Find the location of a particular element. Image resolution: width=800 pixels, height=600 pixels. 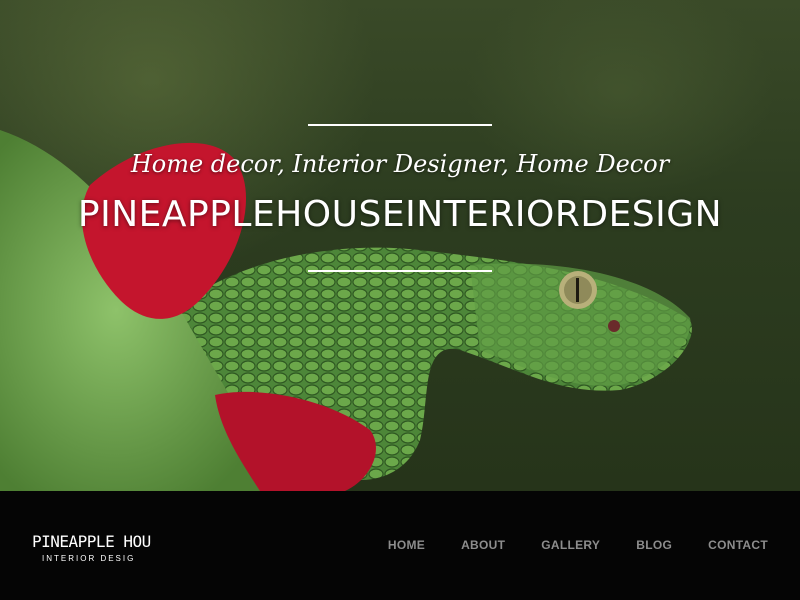

bottom-divider is located at coordinates (400, 271).